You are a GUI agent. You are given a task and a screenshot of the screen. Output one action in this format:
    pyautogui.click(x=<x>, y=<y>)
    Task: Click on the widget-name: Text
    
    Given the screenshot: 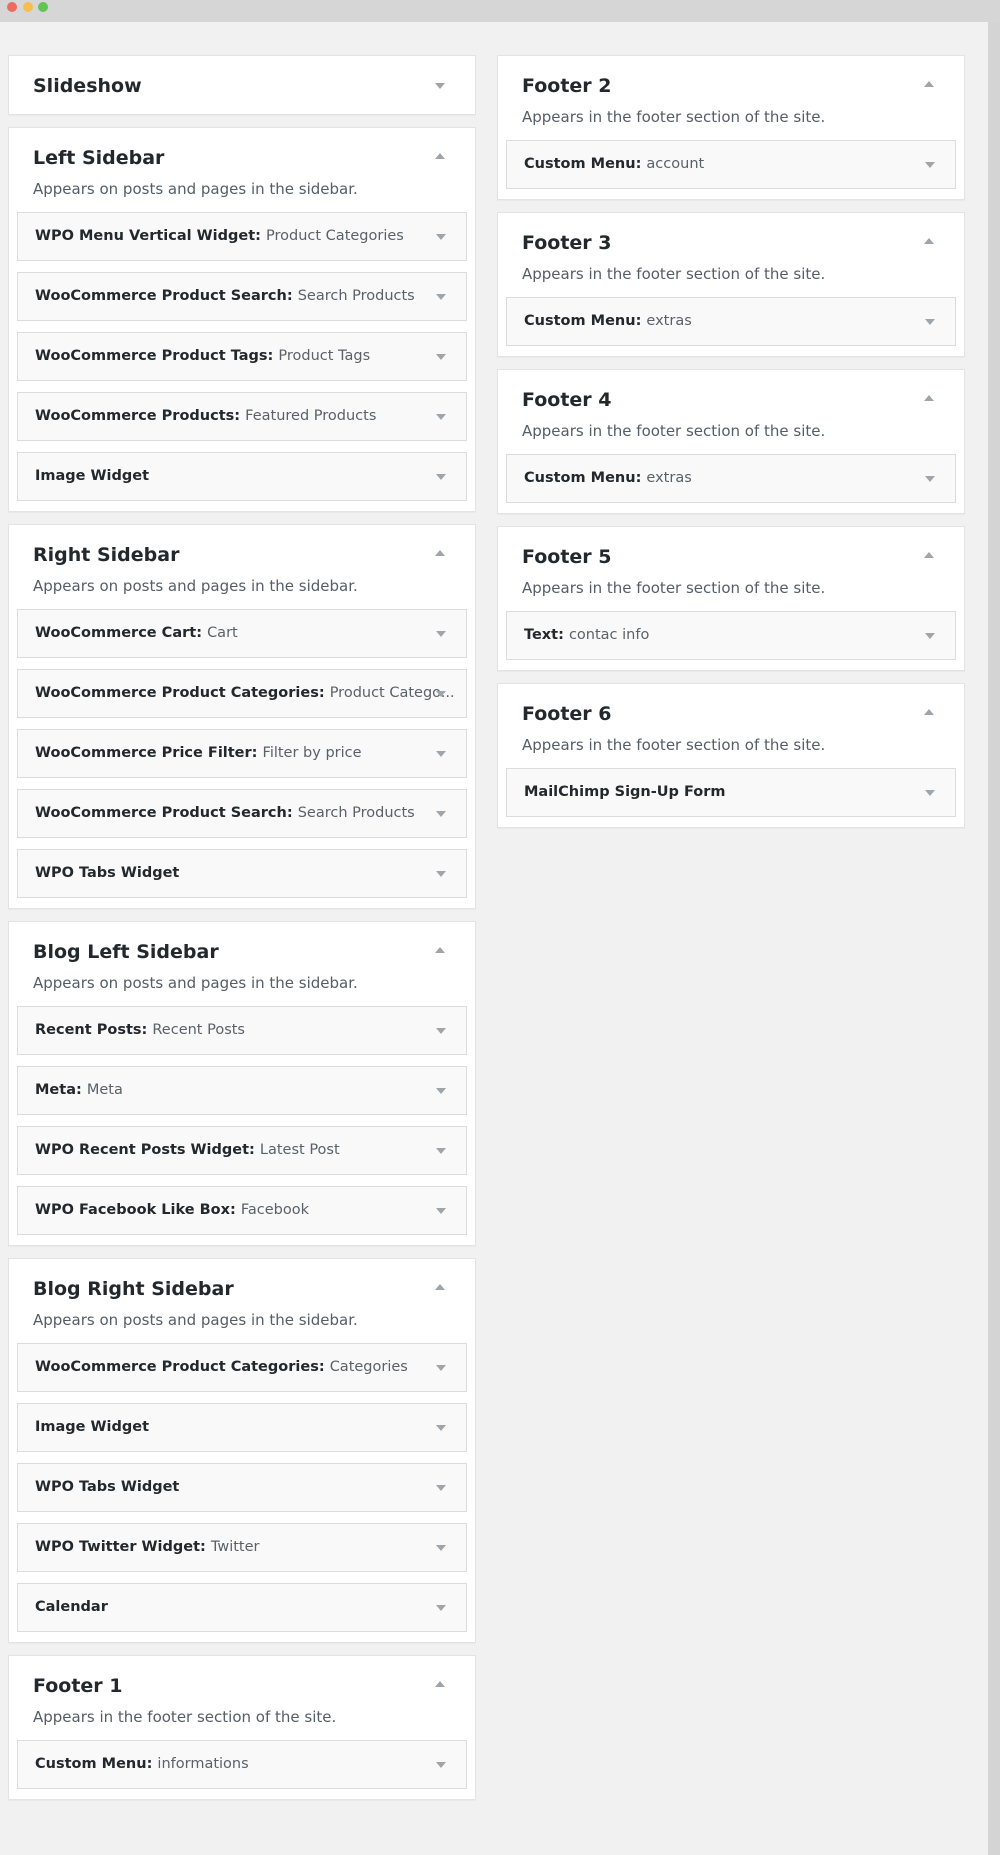 What is the action you would take?
    pyautogui.click(x=541, y=635)
    